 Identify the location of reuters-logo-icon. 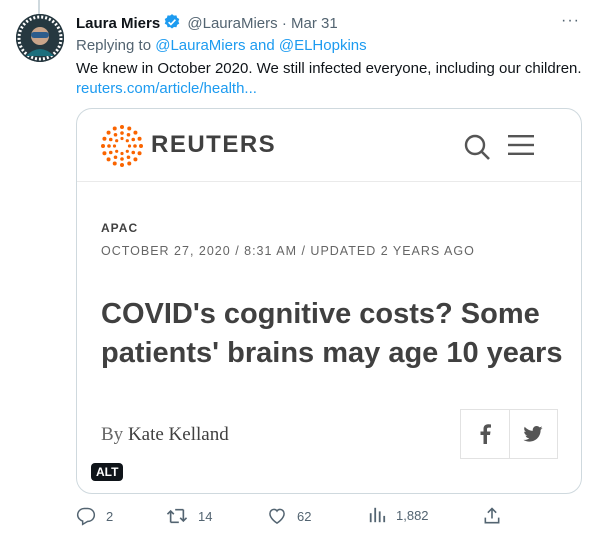
(122, 148).